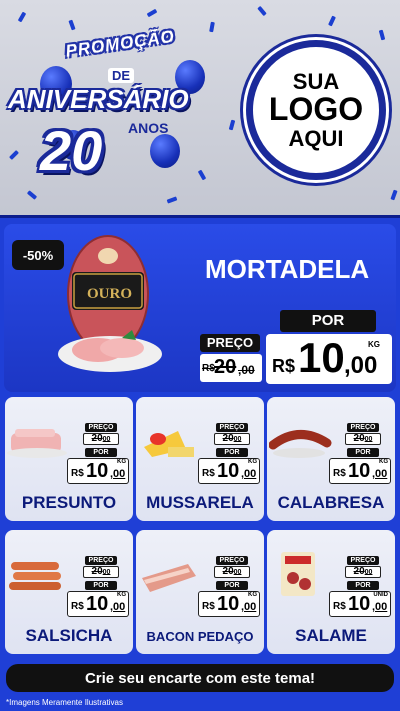 This screenshot has height=711, width=400. I want to click on product-name: BACON PEDAÇO, so click(200, 636).